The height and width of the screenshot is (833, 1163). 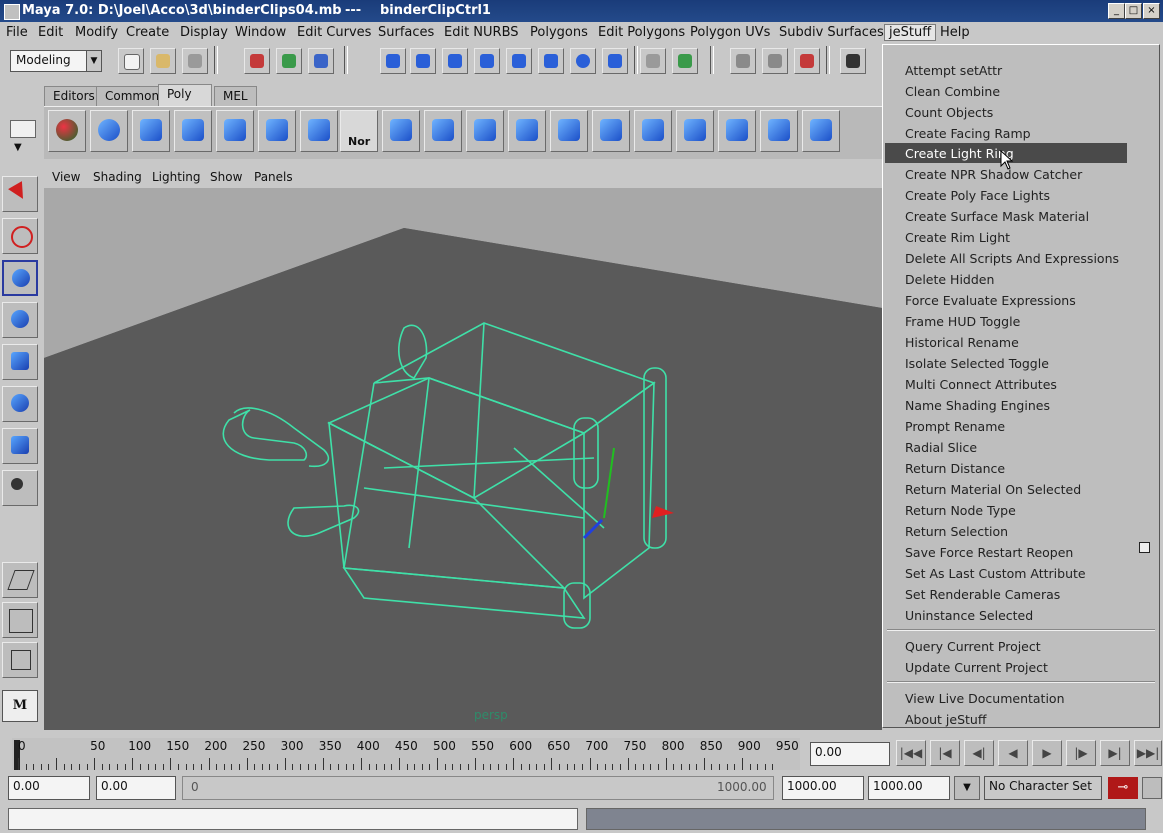 What do you see at coordinates (20, 580) in the screenshot?
I see `single-perspective-layout-icon` at bounding box center [20, 580].